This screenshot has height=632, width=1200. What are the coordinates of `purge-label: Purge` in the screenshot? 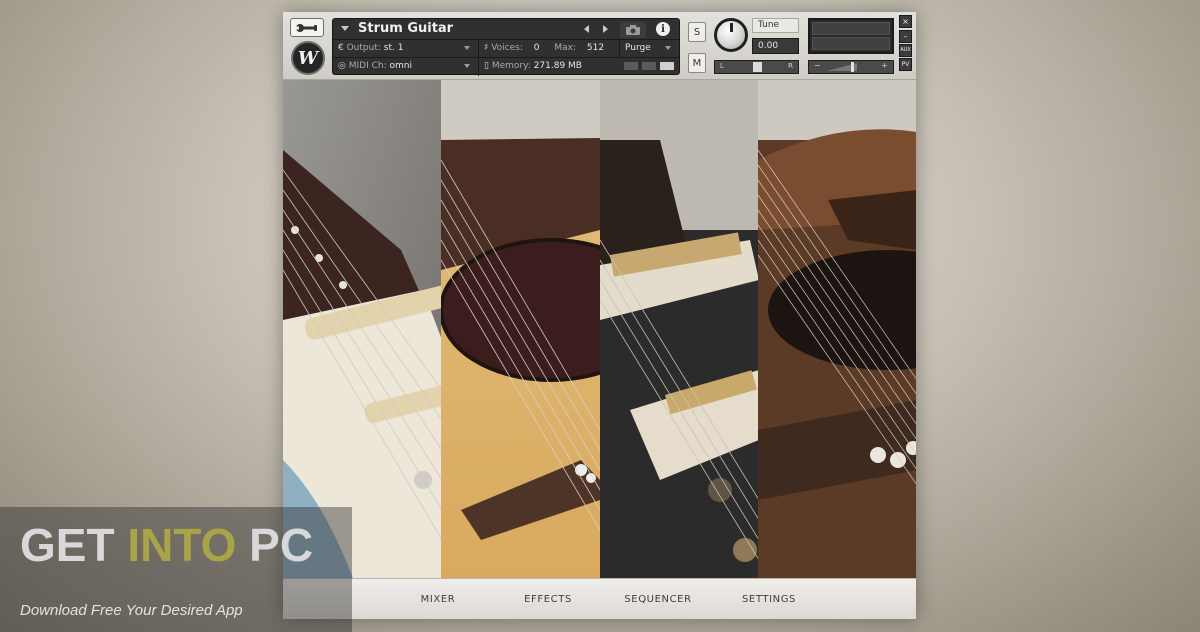 It's located at (638, 48).